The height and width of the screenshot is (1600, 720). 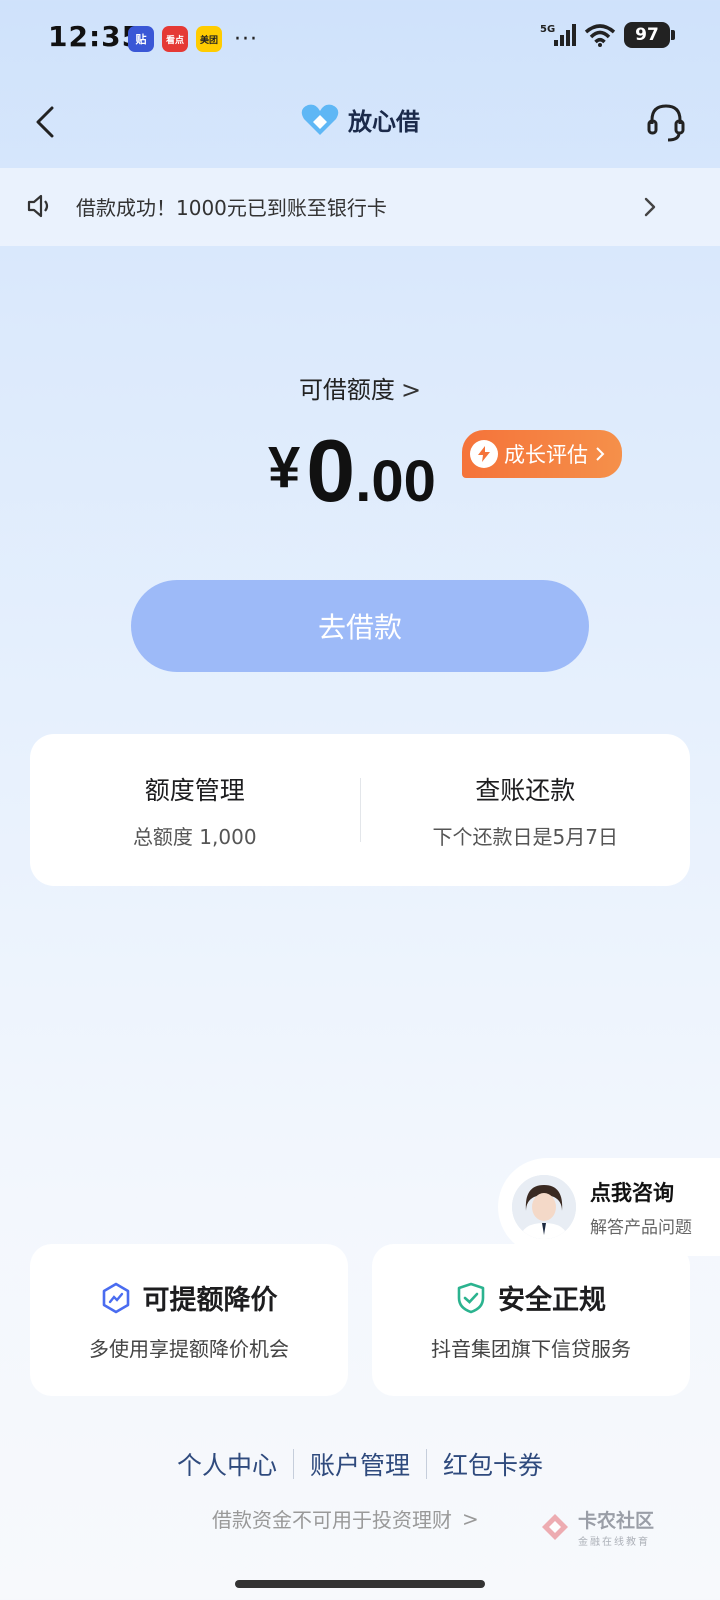 I want to click on watermark-text: 卡农社区 金融在线教育, so click(x=616, y=1527).